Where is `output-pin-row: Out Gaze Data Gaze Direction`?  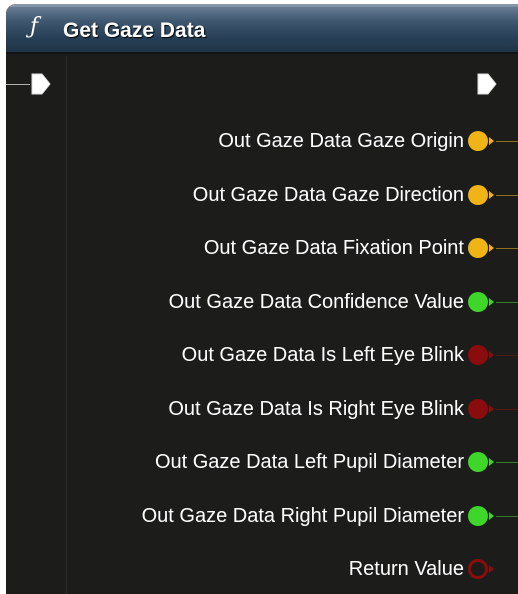 output-pin-row: Out Gaze Data Gaze Direction is located at coordinates (262, 195).